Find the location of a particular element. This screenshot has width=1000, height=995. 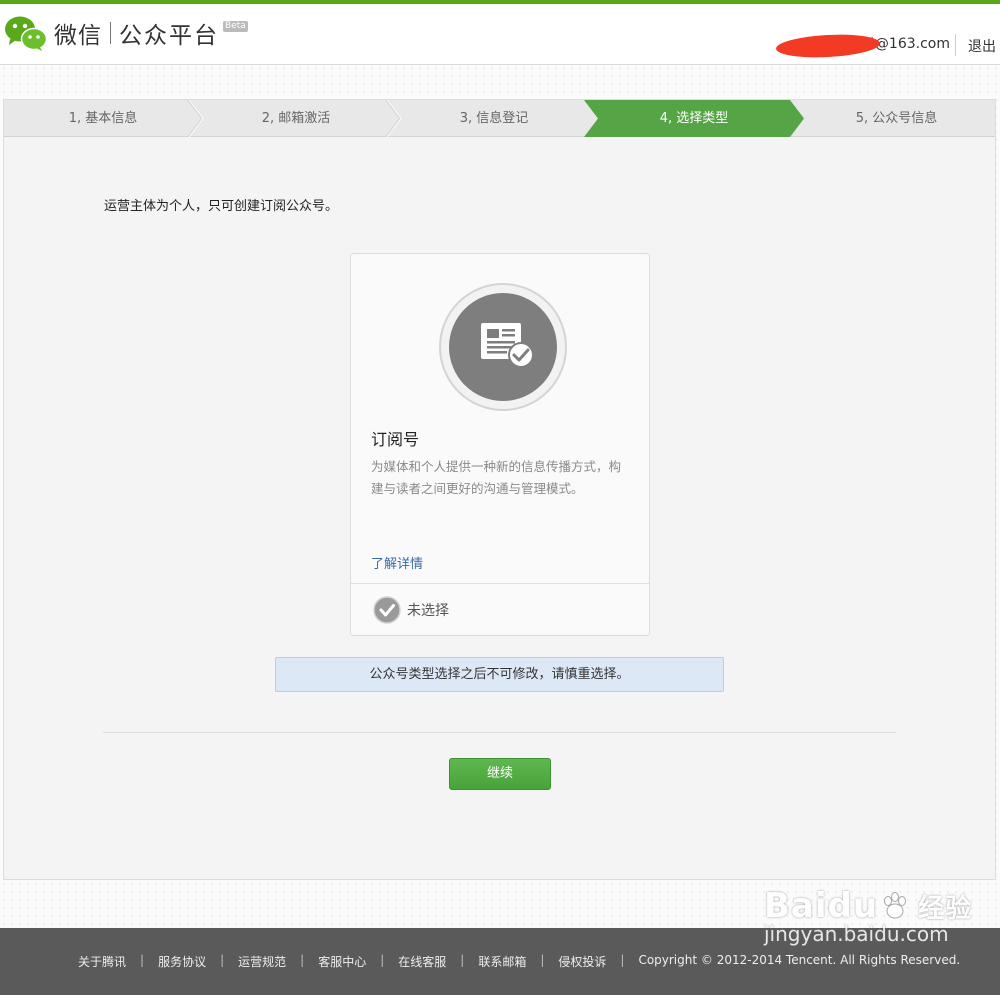

intro-text: 运营主体为个人，只可创建订阅公众号。 is located at coordinates (221, 206).